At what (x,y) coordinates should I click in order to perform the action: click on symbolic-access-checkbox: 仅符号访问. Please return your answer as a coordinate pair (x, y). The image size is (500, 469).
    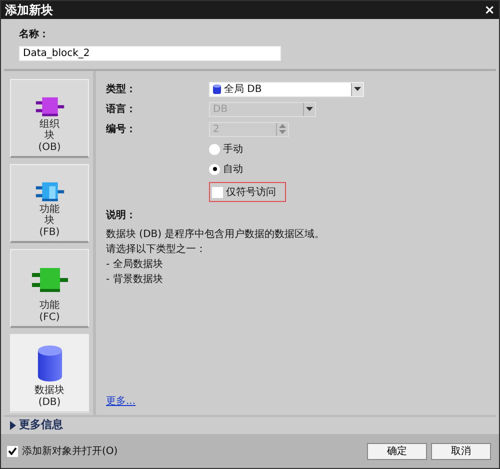
    Looking at the image, I should click on (247, 192).